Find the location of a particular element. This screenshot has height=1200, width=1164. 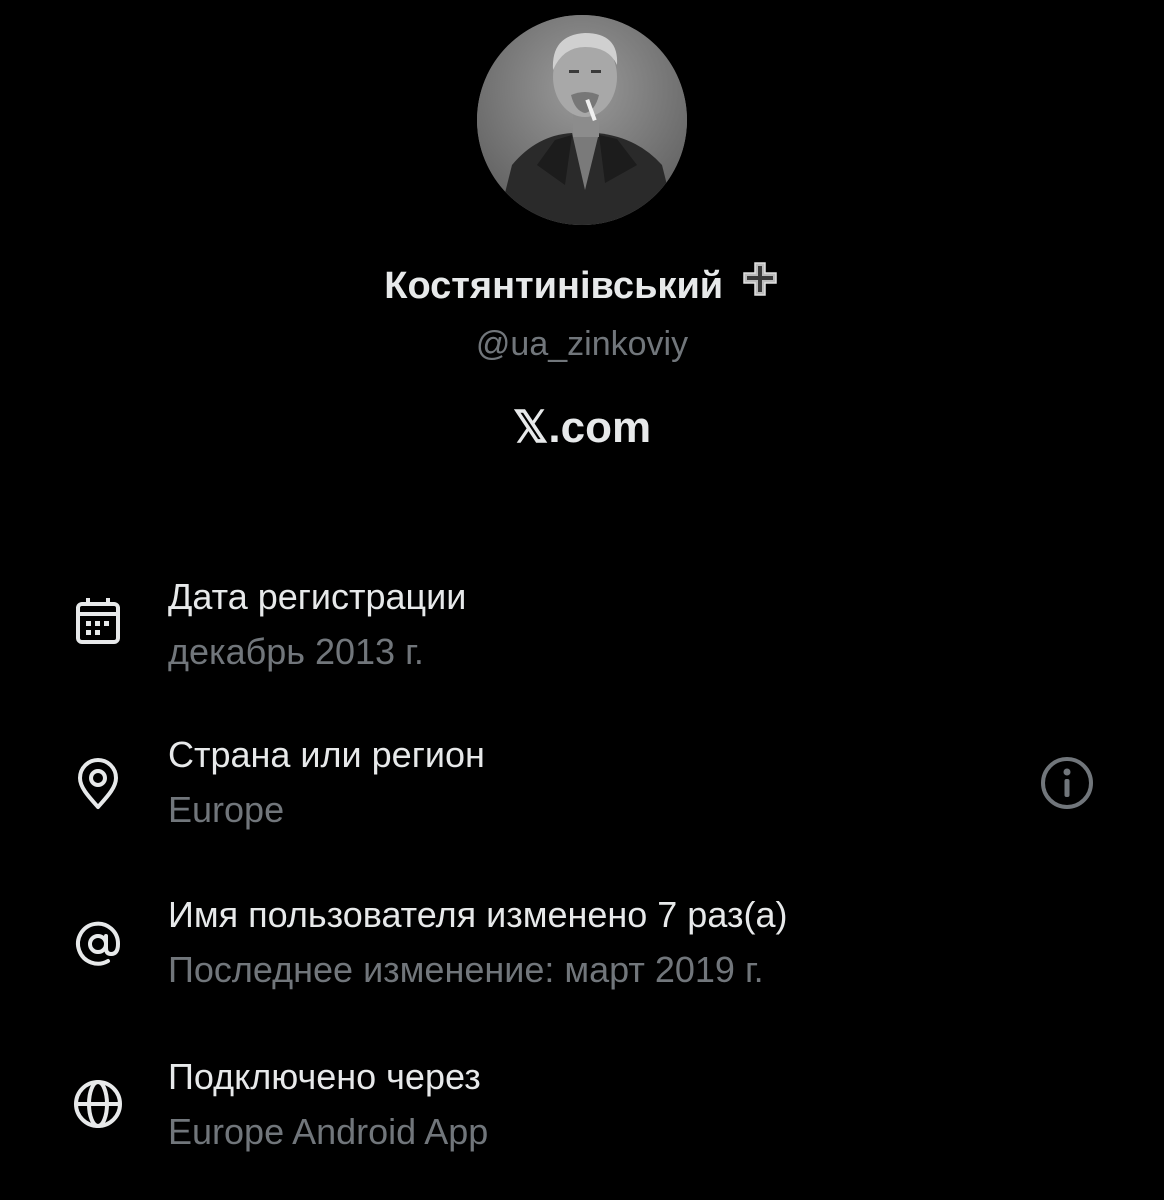

detail-row-country: Страна или регион Europe is located at coordinates (582, 792).